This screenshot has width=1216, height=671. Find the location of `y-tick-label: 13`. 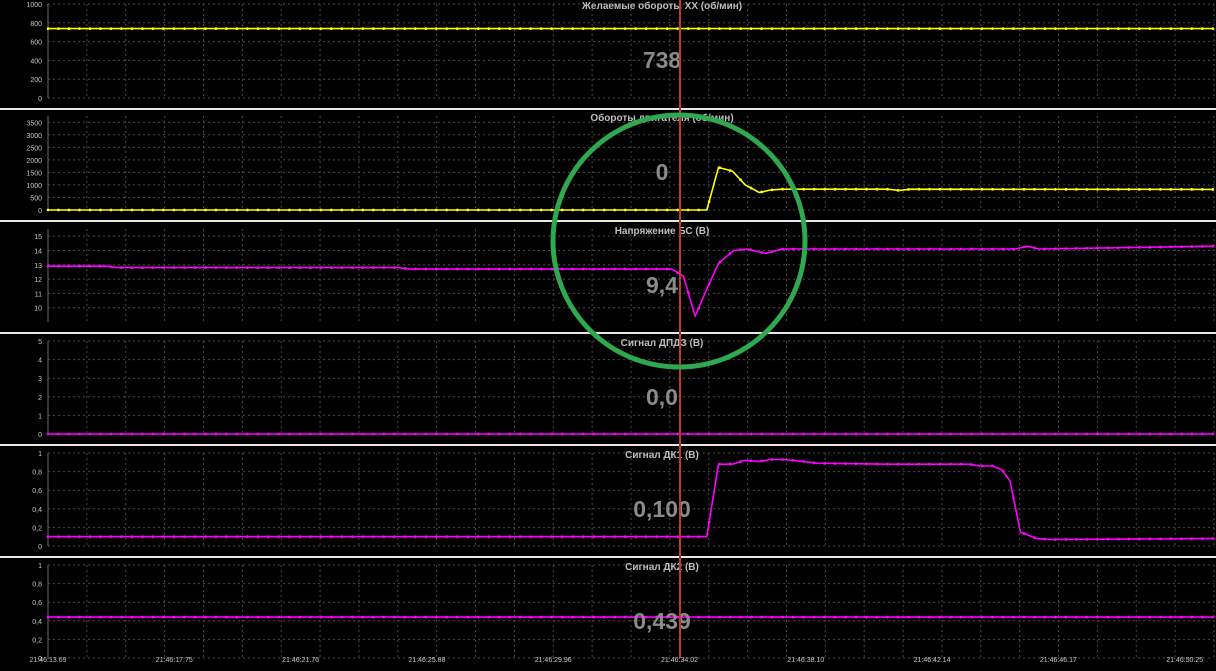

y-tick-label: 13 is located at coordinates (38, 266).